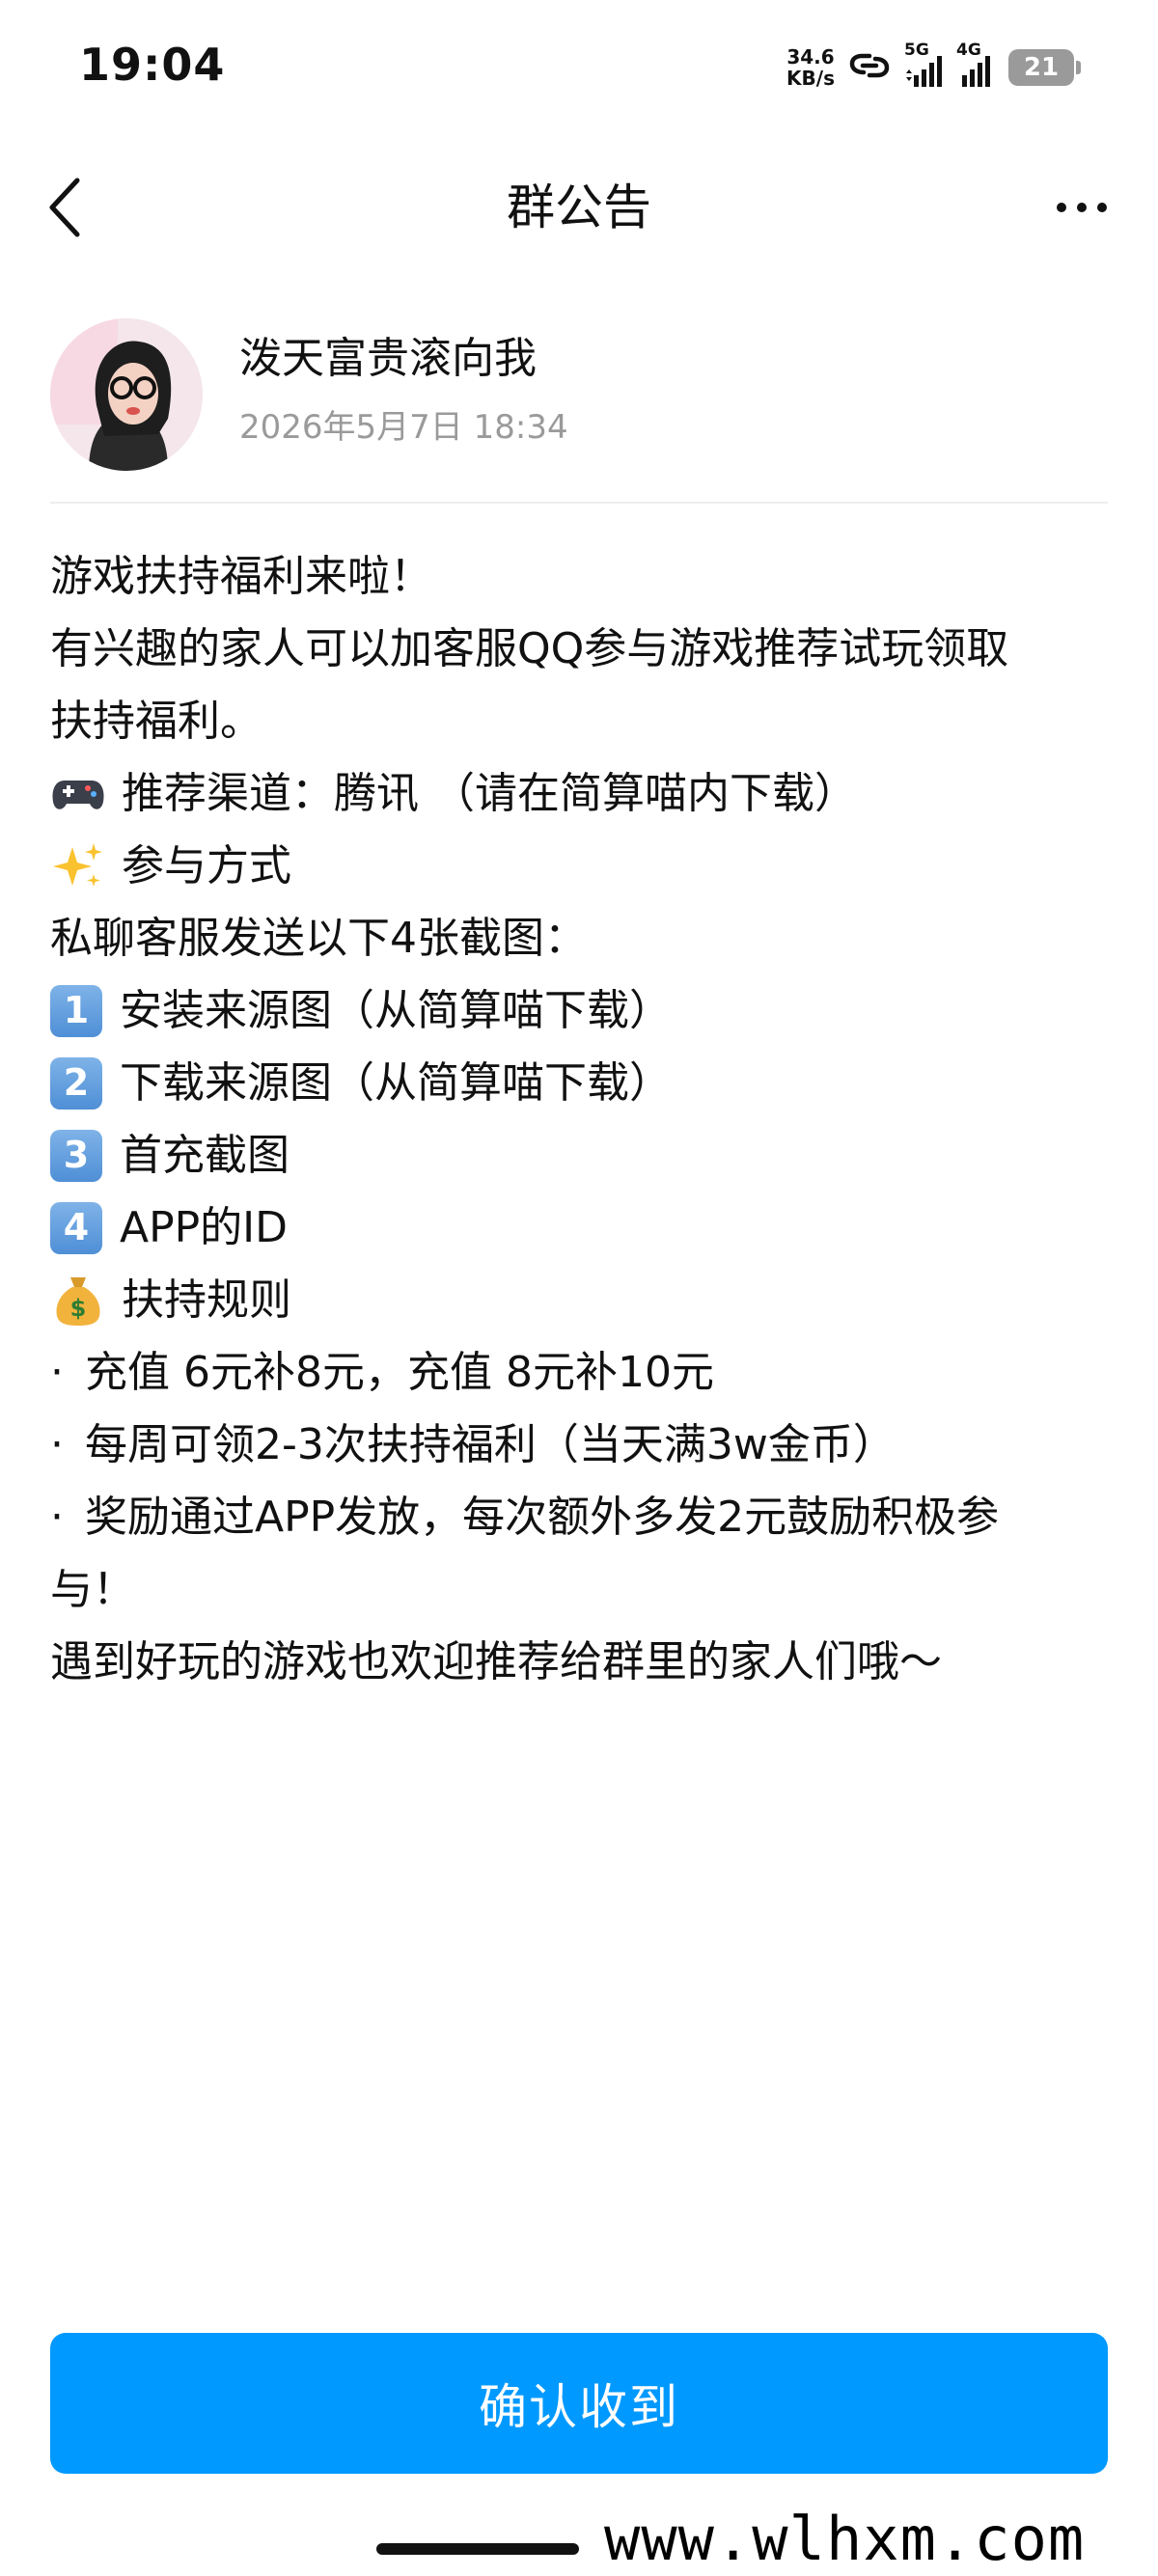 This screenshot has width=1158, height=2576. What do you see at coordinates (975, 65) in the screenshot?
I see `signal-4g: 4G` at bounding box center [975, 65].